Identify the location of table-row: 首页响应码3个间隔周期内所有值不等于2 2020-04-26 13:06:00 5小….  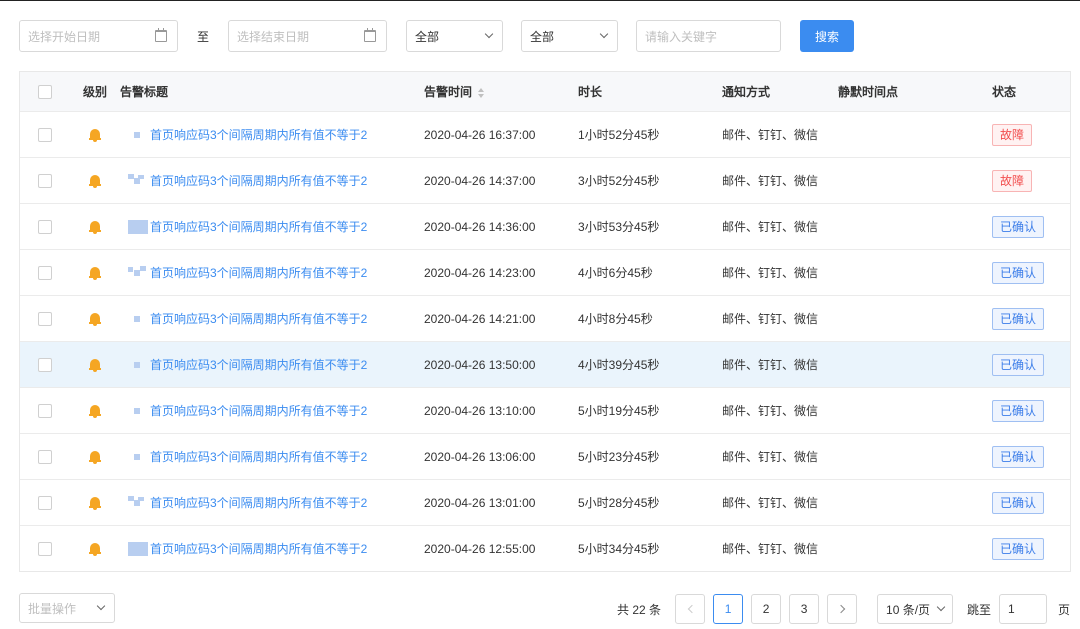
(545, 456).